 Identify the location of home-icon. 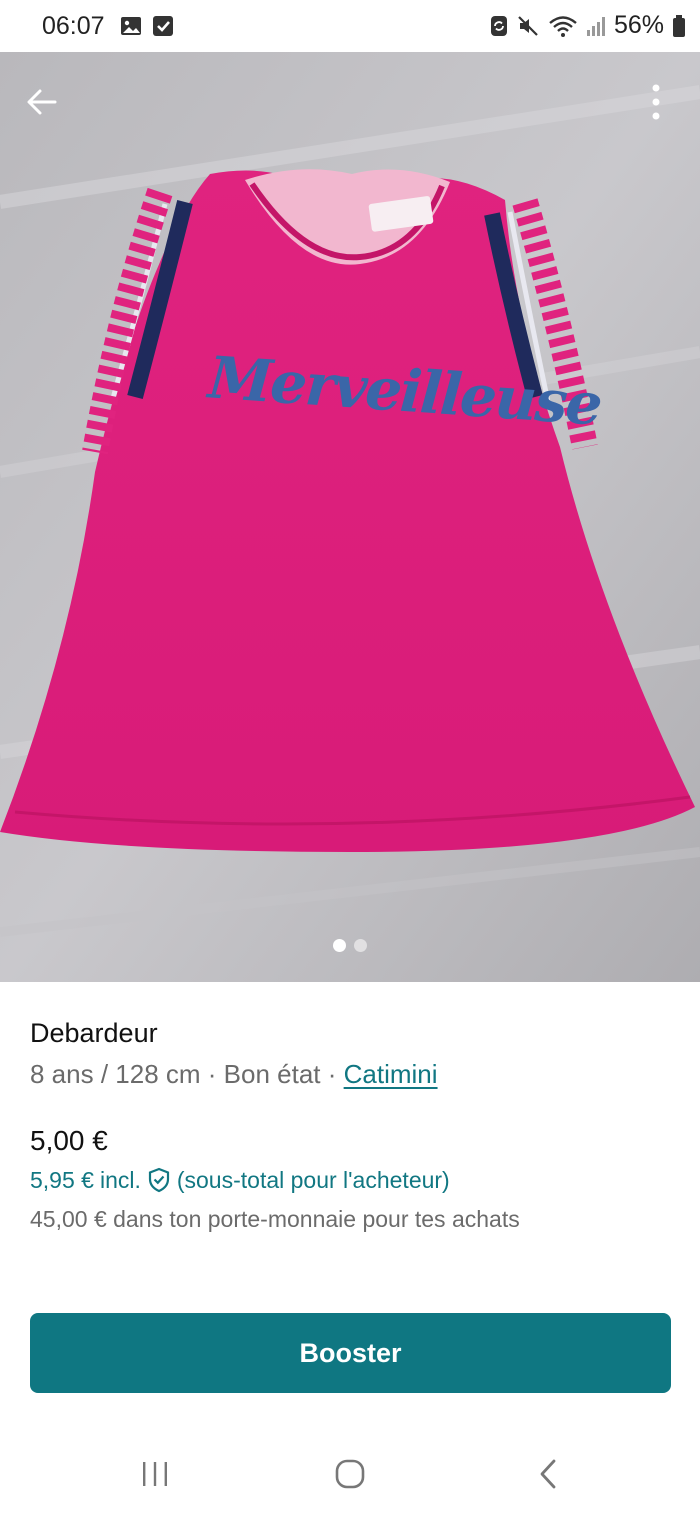
(350, 1474).